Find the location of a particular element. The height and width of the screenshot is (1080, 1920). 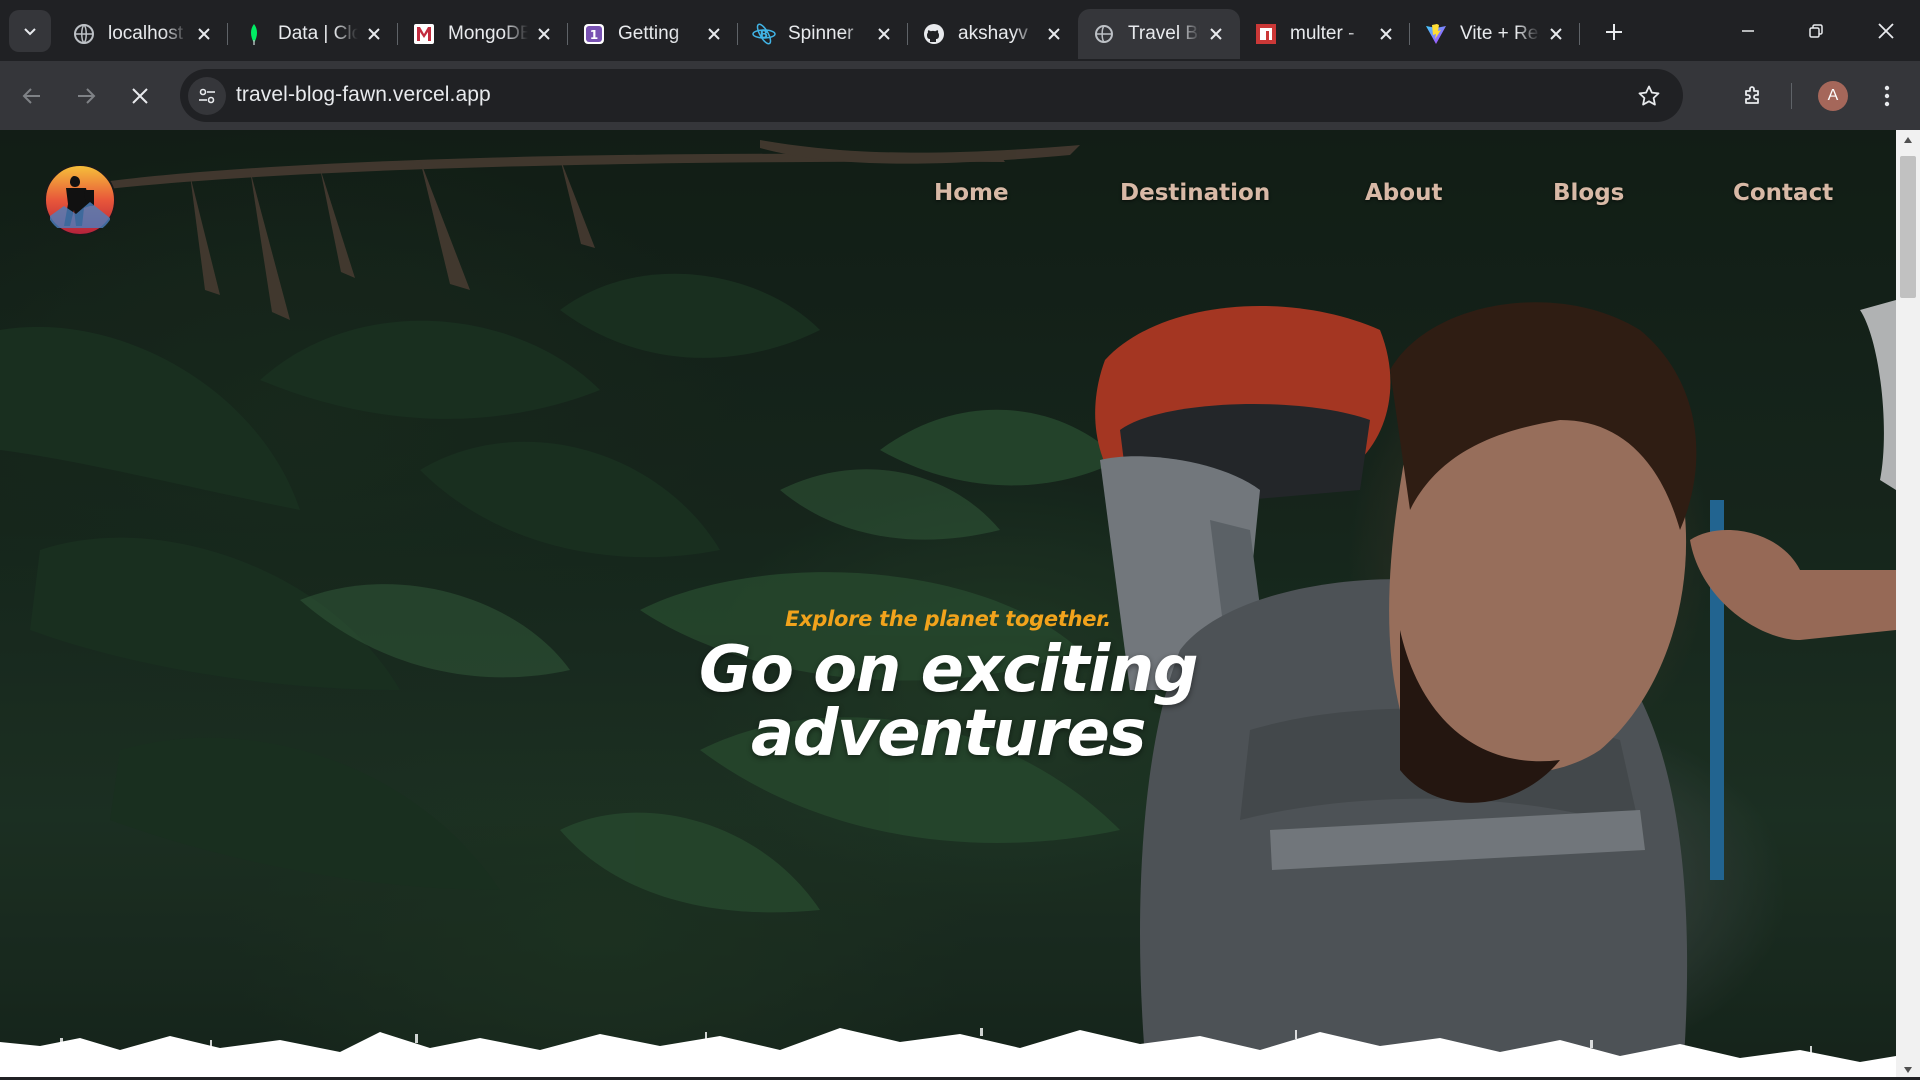

tab-getting-started: 1 Getting is located at coordinates (653, 34).